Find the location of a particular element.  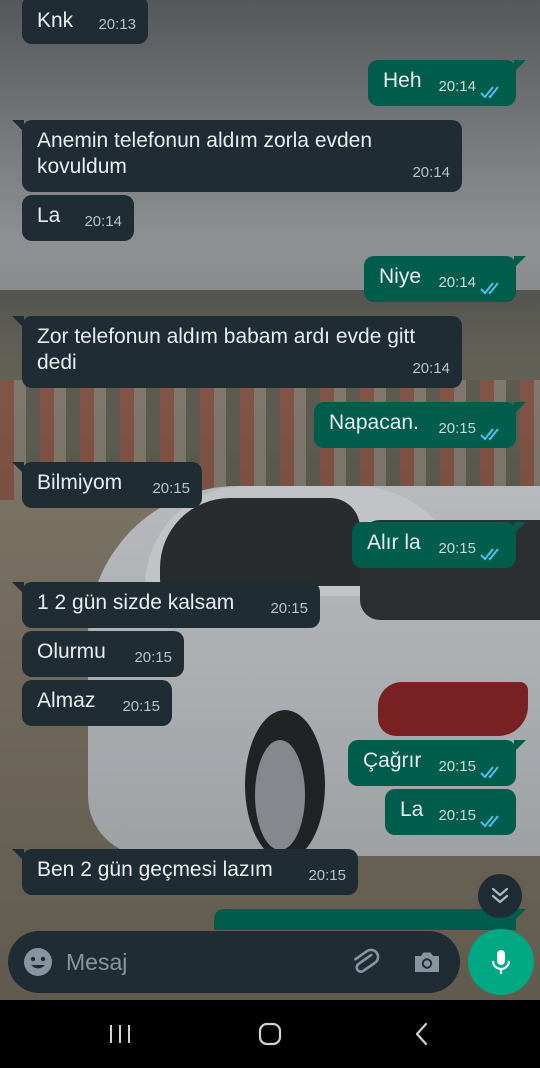

home-icon is located at coordinates (270, 1034).